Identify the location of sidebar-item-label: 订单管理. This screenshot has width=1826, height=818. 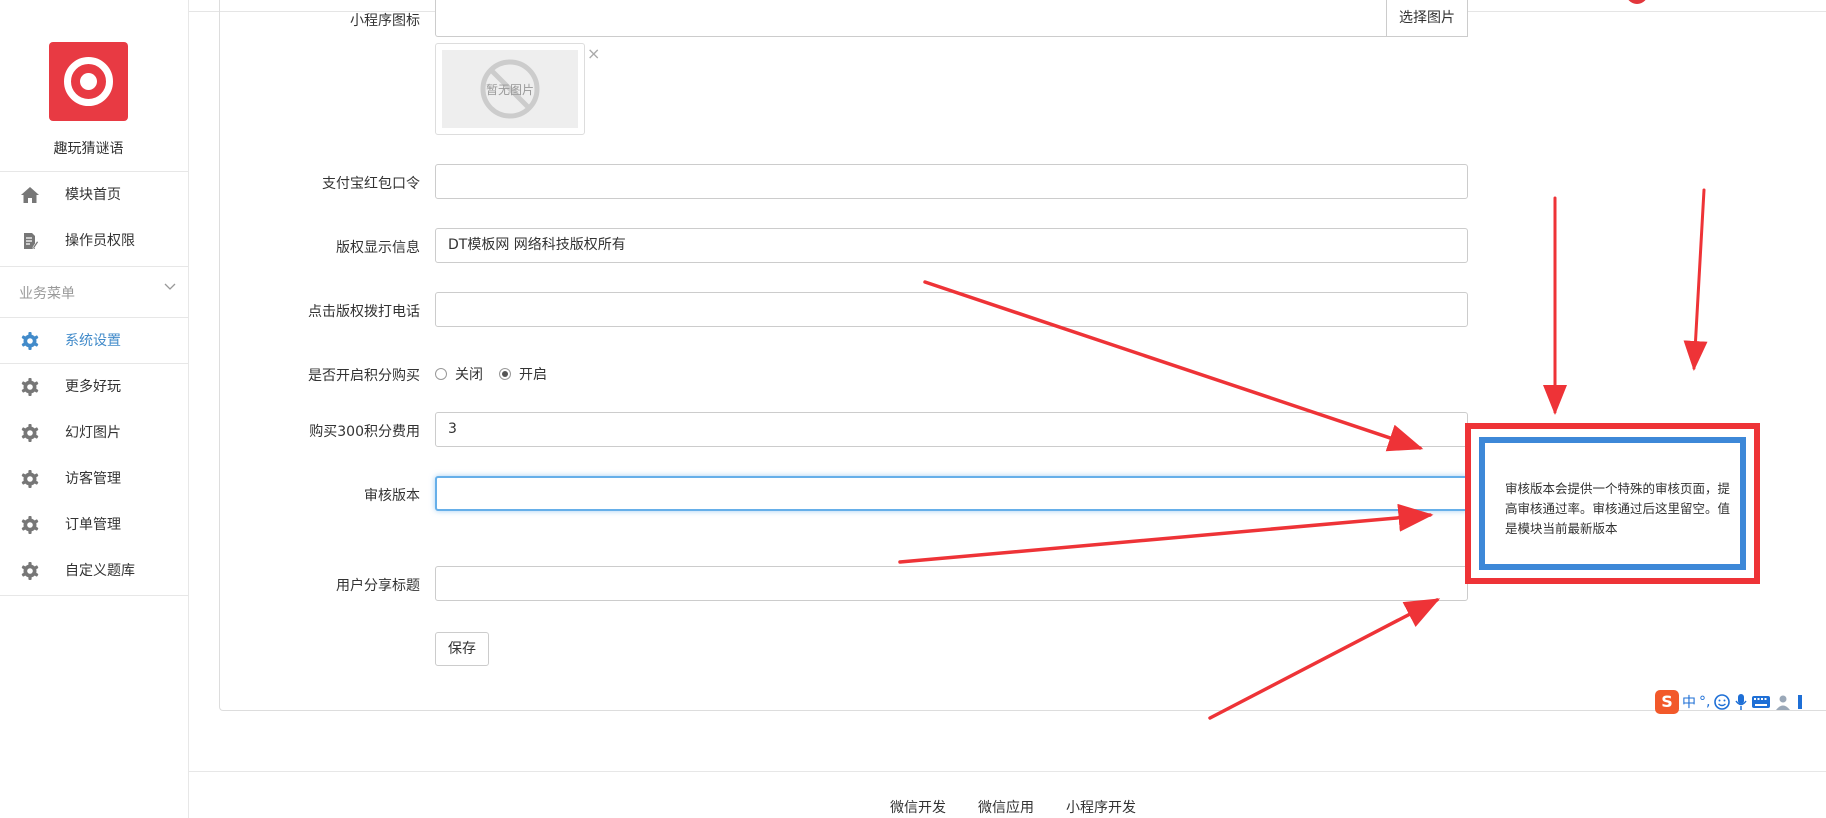
(93, 525).